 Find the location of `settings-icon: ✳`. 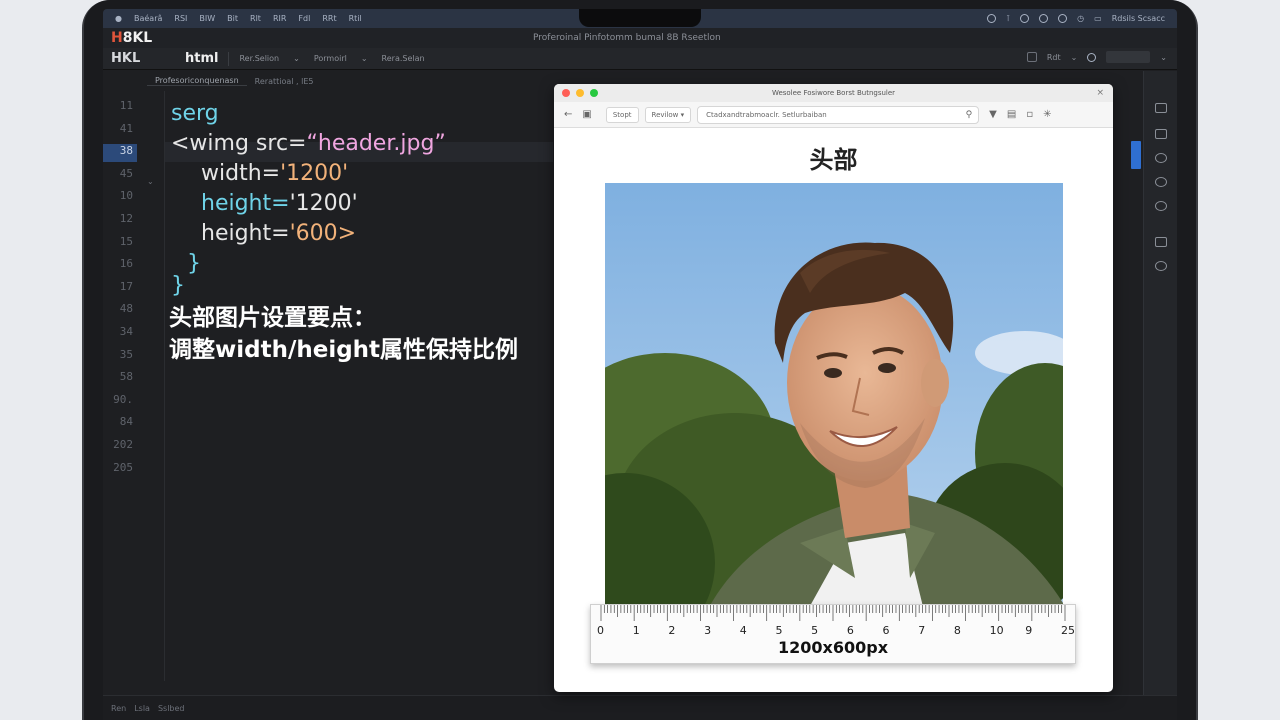

settings-icon: ✳ is located at coordinates (1047, 114).